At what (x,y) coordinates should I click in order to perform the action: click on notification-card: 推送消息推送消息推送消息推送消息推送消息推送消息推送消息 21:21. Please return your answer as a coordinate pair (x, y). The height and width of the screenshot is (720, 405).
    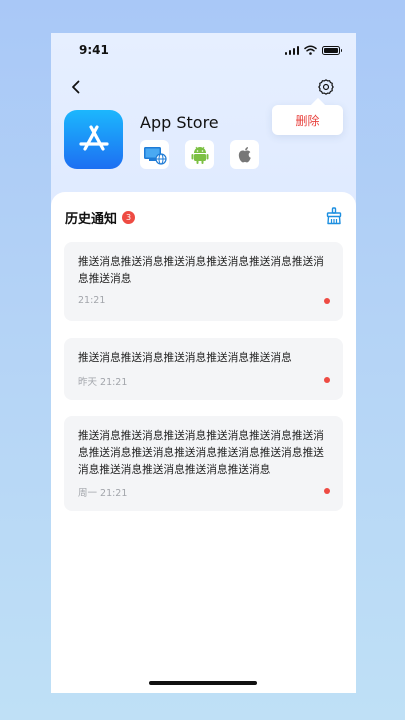
    Looking at the image, I should click on (203, 281).